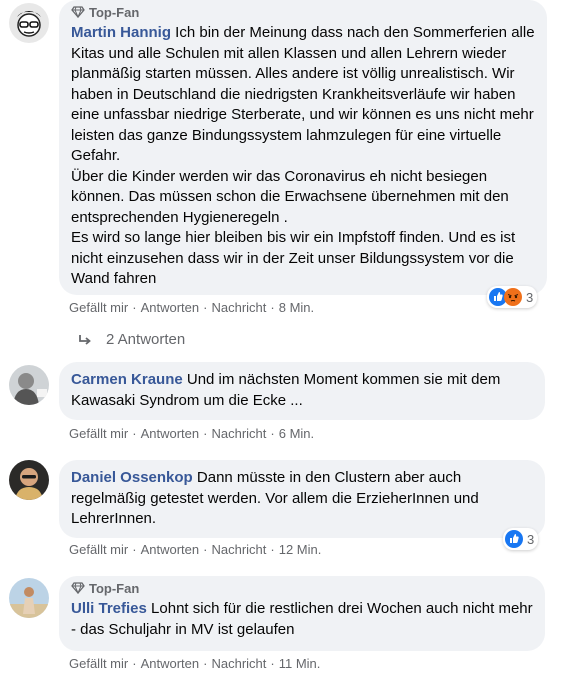 The image size is (578, 674). Describe the element at coordinates (121, 32) in the screenshot. I see `author-name: Martin Hannig` at that location.